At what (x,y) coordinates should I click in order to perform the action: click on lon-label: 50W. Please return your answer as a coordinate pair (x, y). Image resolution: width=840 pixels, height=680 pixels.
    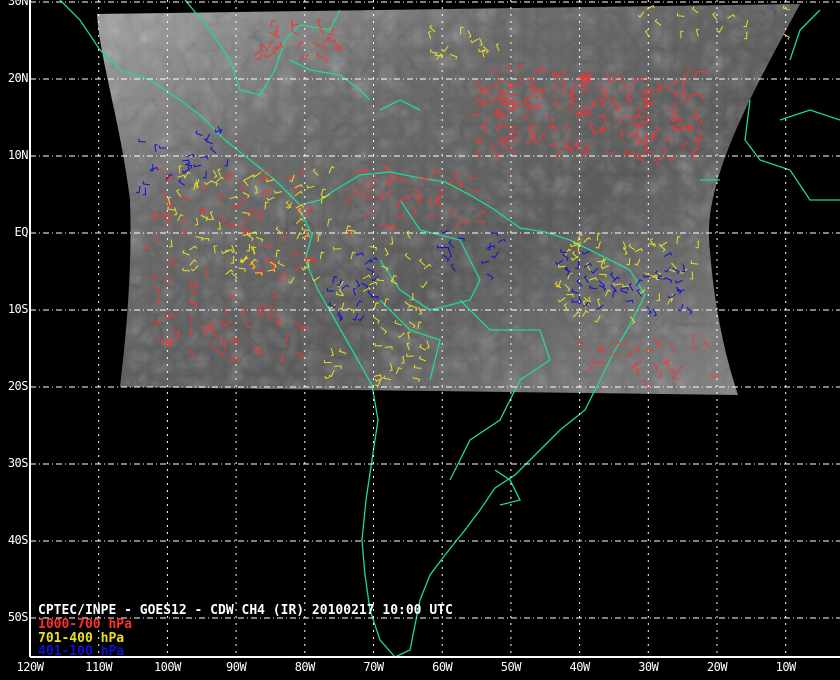
    Looking at the image, I should click on (511, 667).